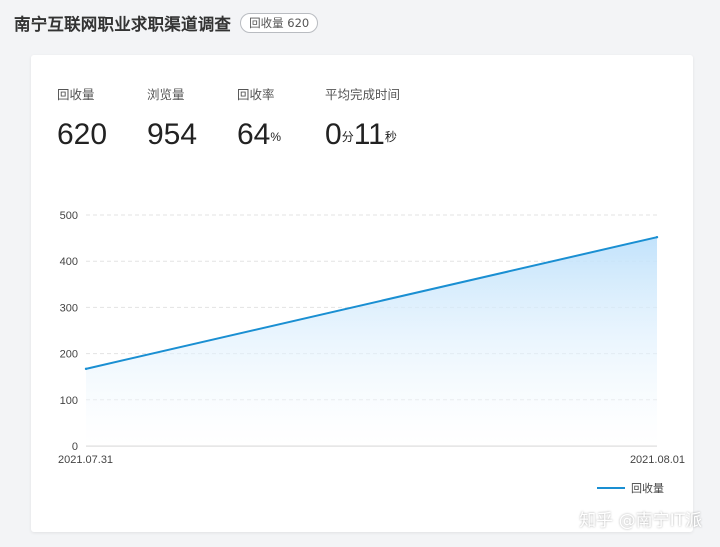 The height and width of the screenshot is (547, 720). Describe the element at coordinates (85, 460) in the screenshot. I see `x-tick-label: 2021.07.31` at that location.